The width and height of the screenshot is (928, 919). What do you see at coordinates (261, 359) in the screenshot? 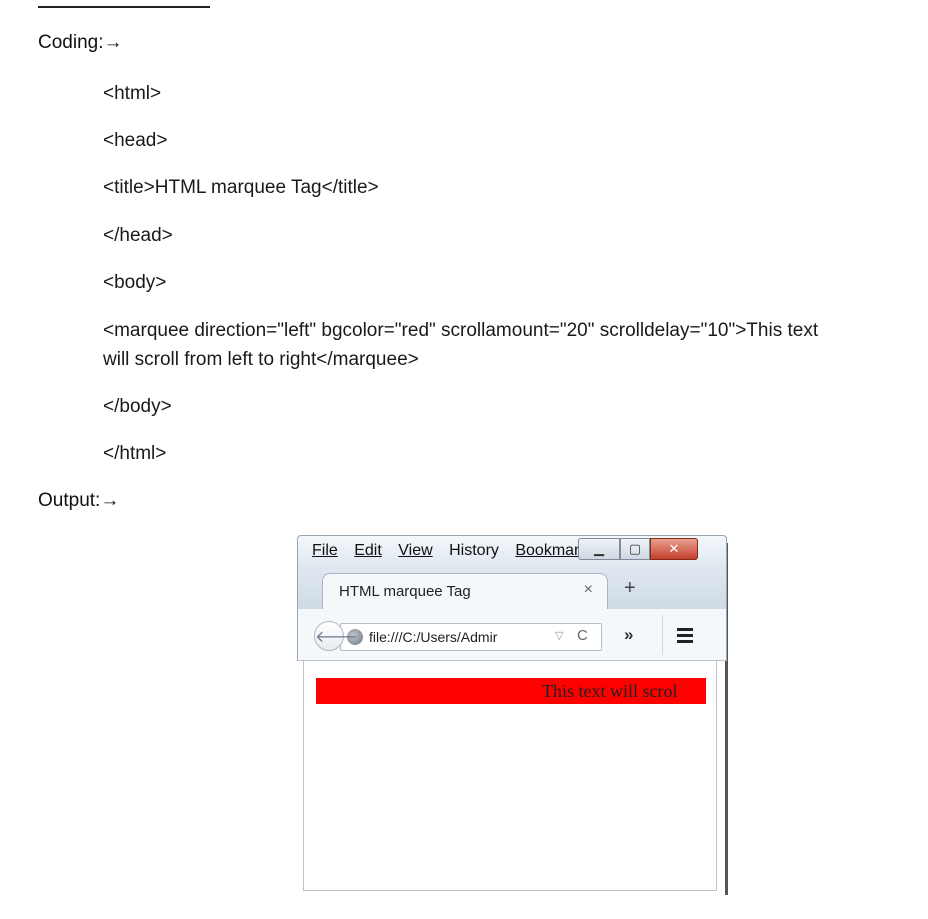
I see `code-line-7: will scroll from left to right</marquee>` at bounding box center [261, 359].